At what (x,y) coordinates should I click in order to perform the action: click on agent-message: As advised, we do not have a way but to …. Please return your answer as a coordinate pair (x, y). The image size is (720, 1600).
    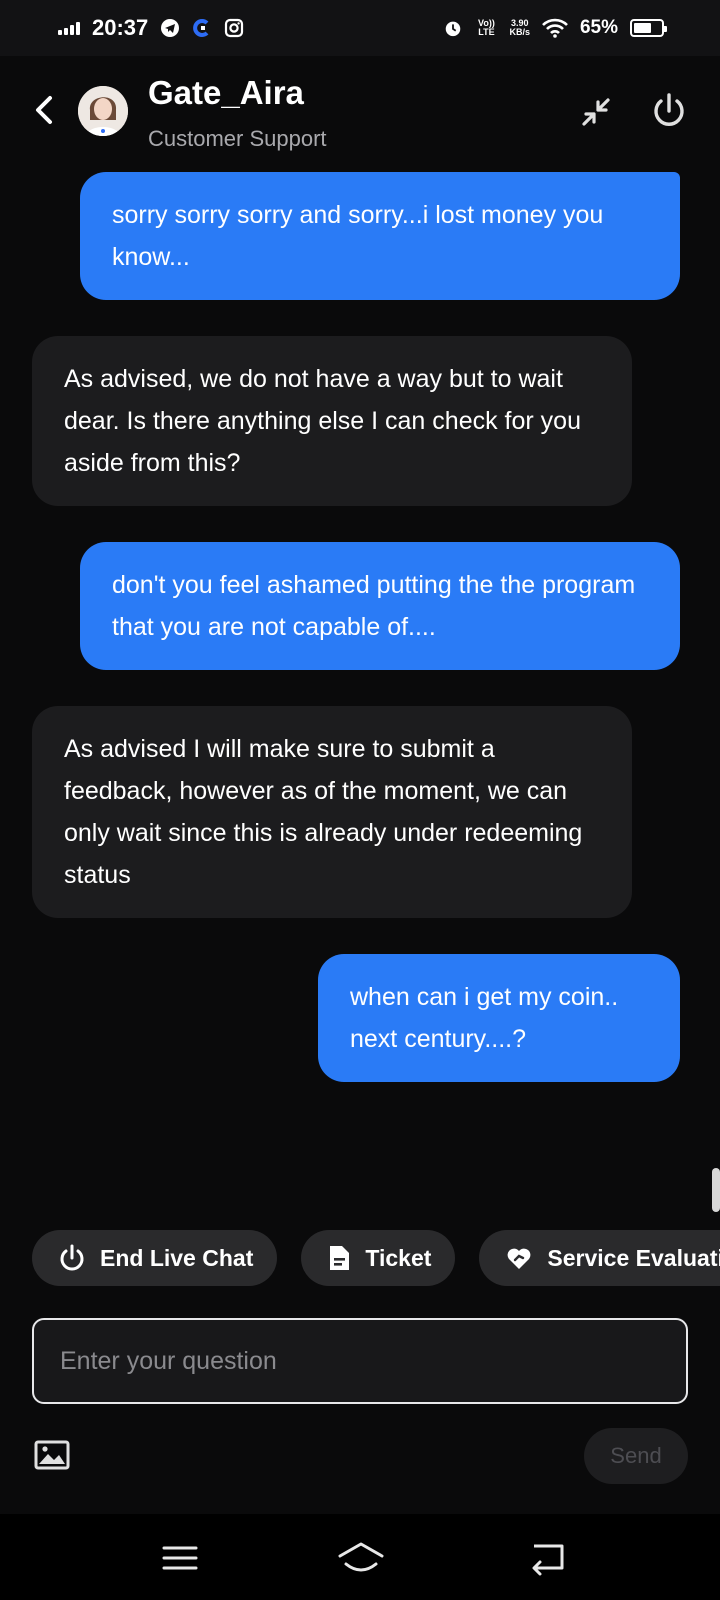
    Looking at the image, I should click on (332, 421).